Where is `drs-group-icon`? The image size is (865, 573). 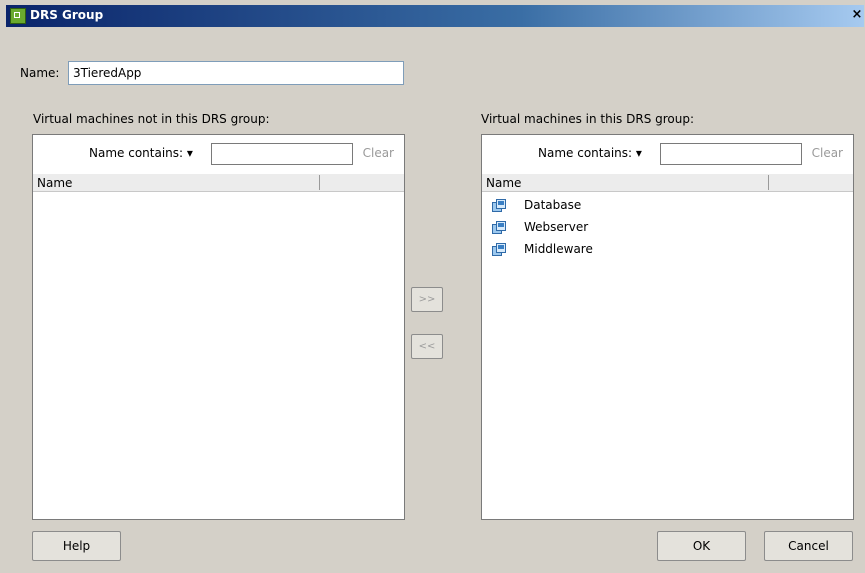 drs-group-icon is located at coordinates (18, 16).